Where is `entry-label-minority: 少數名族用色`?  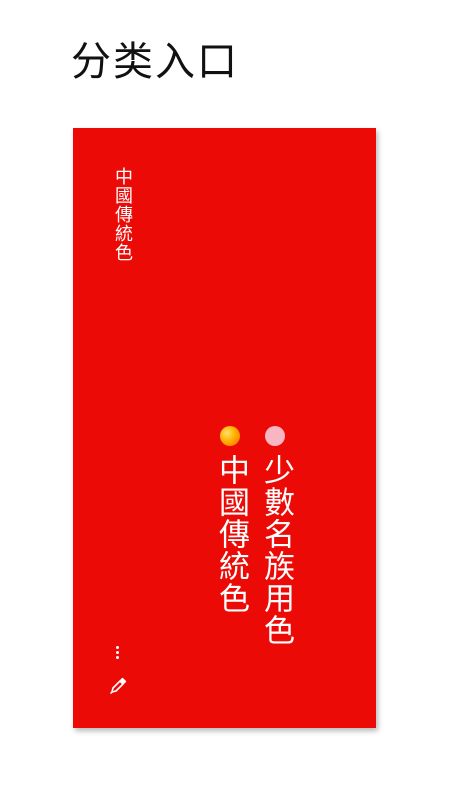 entry-label-minority: 少數名族用色 is located at coordinates (276, 550).